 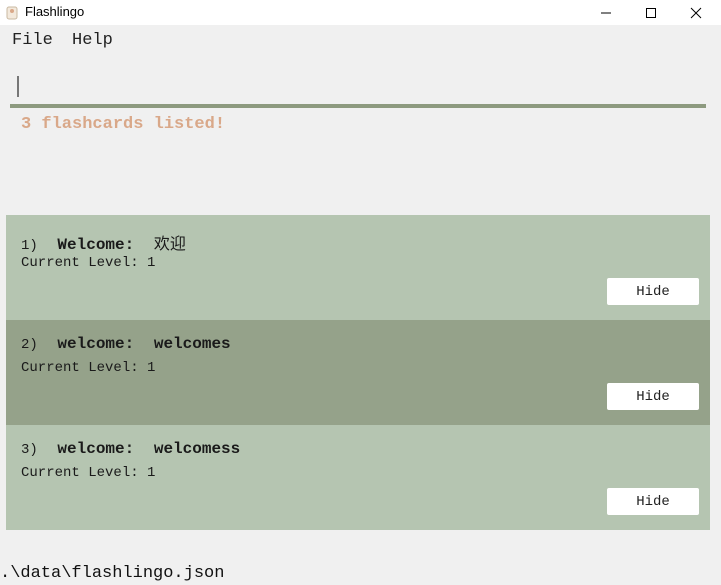 I want to click on flashcard-index: 1), so click(x=29, y=246).